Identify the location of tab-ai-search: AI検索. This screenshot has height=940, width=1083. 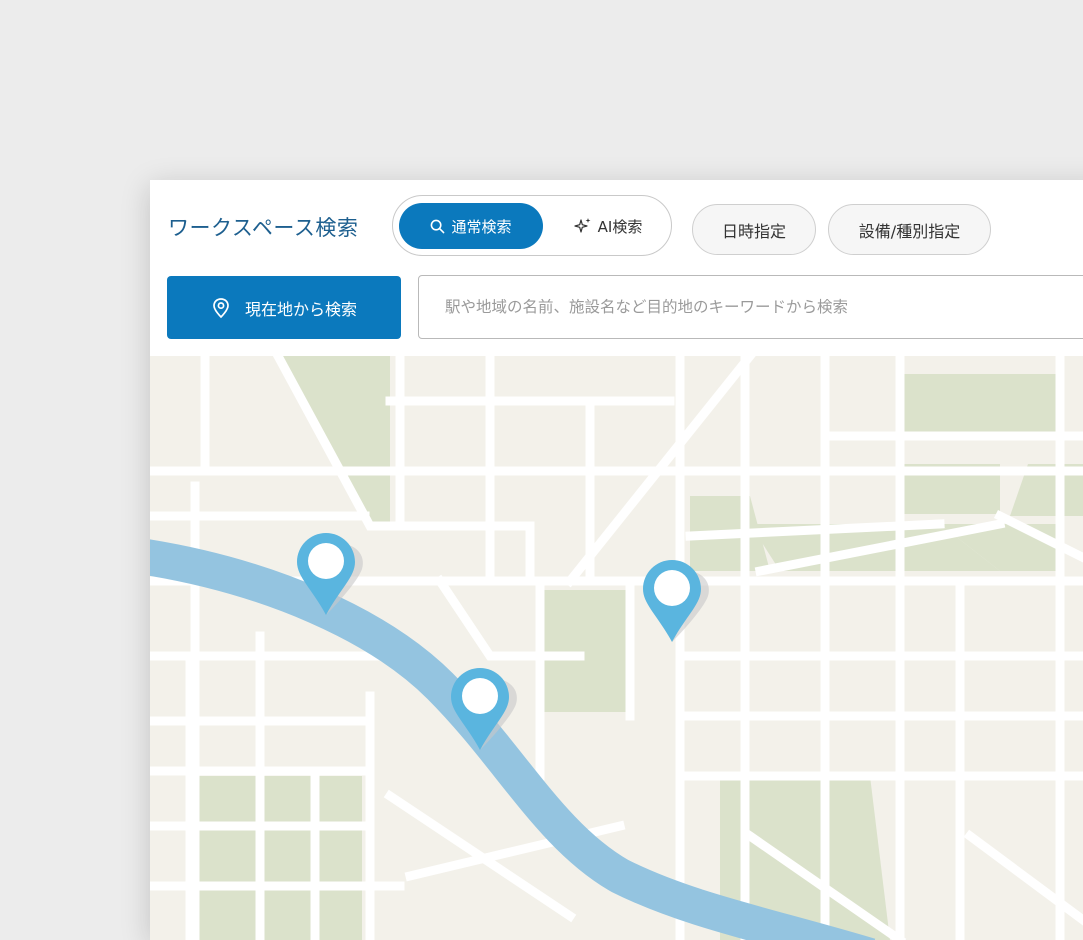
(608, 226).